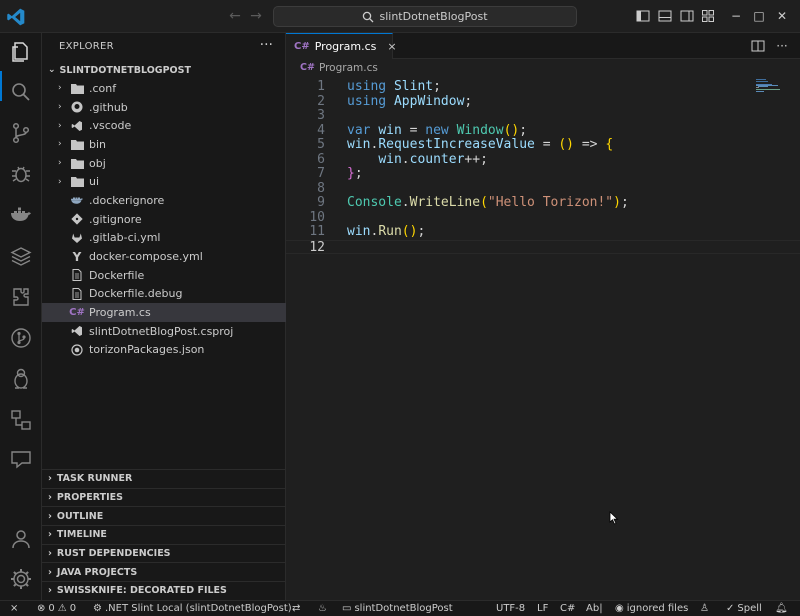  I want to click on ignored-files-item: ◉ ignored files, so click(651, 609).